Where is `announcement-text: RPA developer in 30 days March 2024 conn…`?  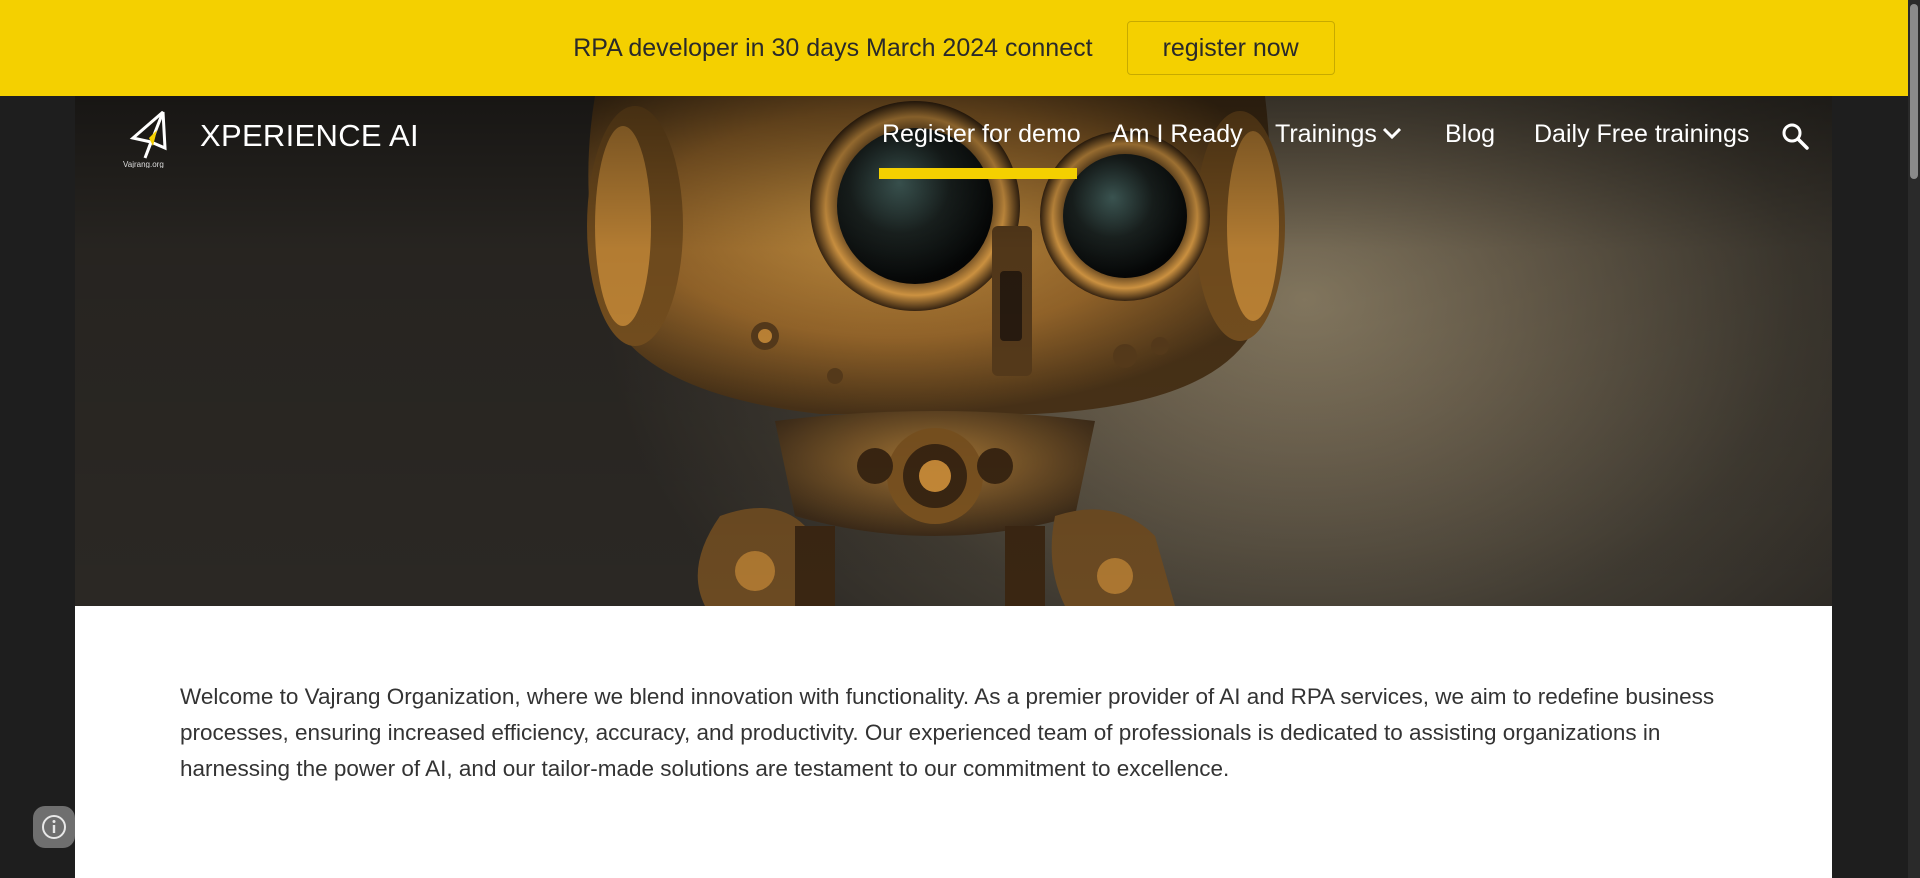 announcement-text: RPA developer in 30 days March 2024 conn… is located at coordinates (833, 47).